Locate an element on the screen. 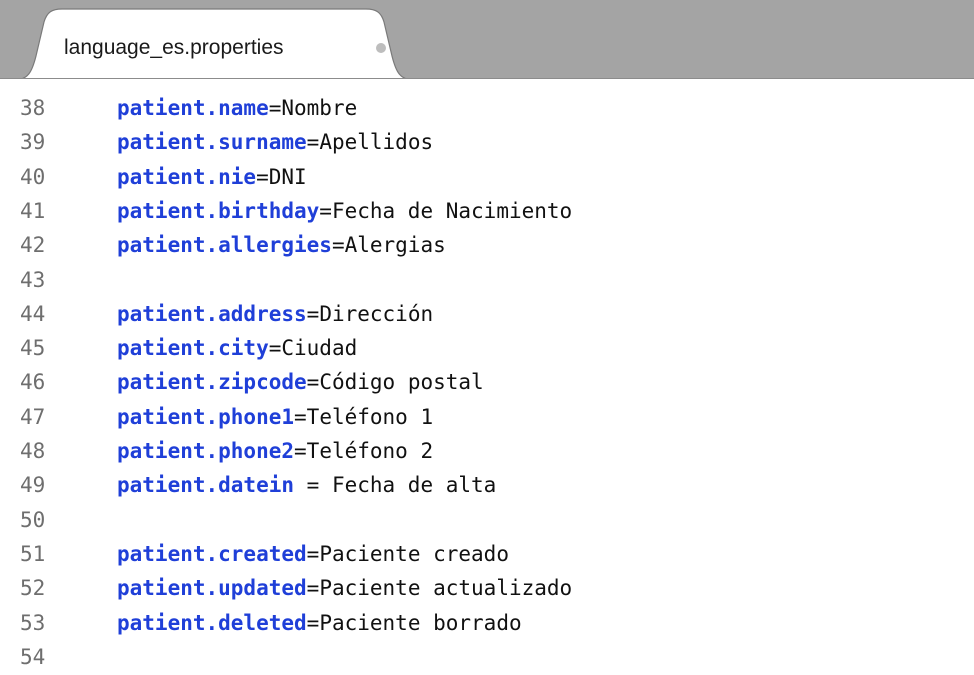  code-text: patient.zipcode=Código postal is located at coordinates (300, 382).